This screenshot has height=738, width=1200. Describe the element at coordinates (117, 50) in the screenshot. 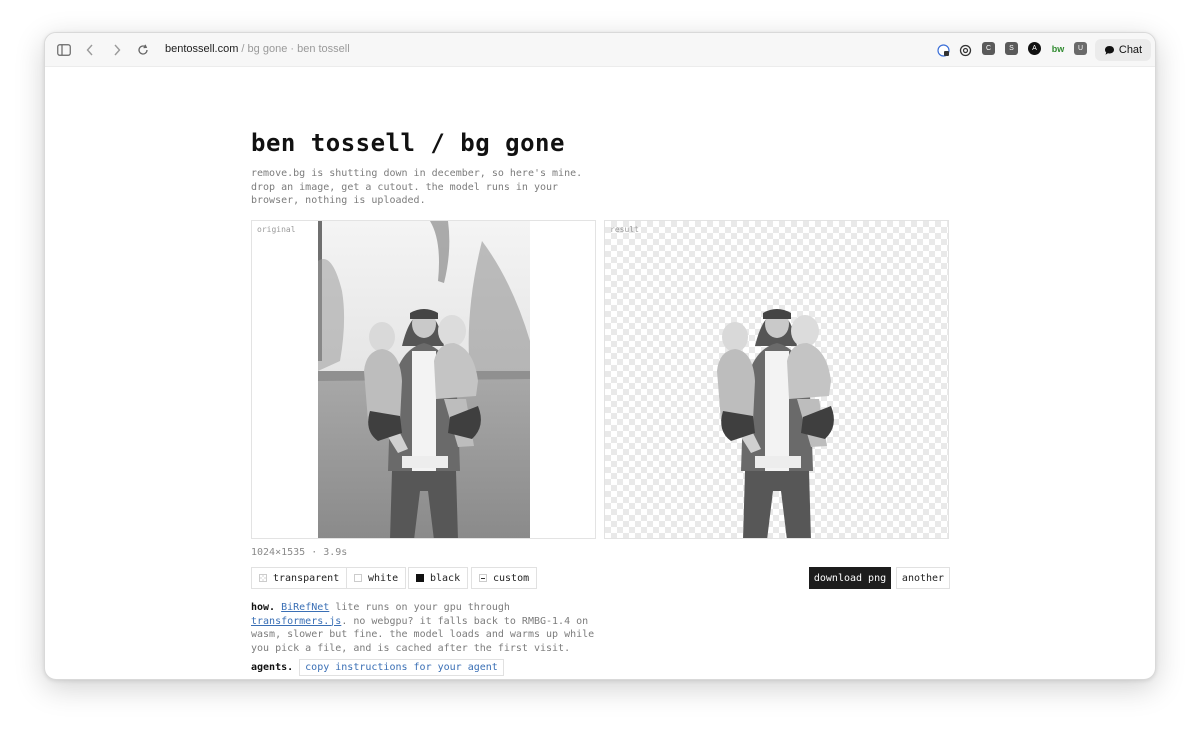

I see `forward-icon` at that location.